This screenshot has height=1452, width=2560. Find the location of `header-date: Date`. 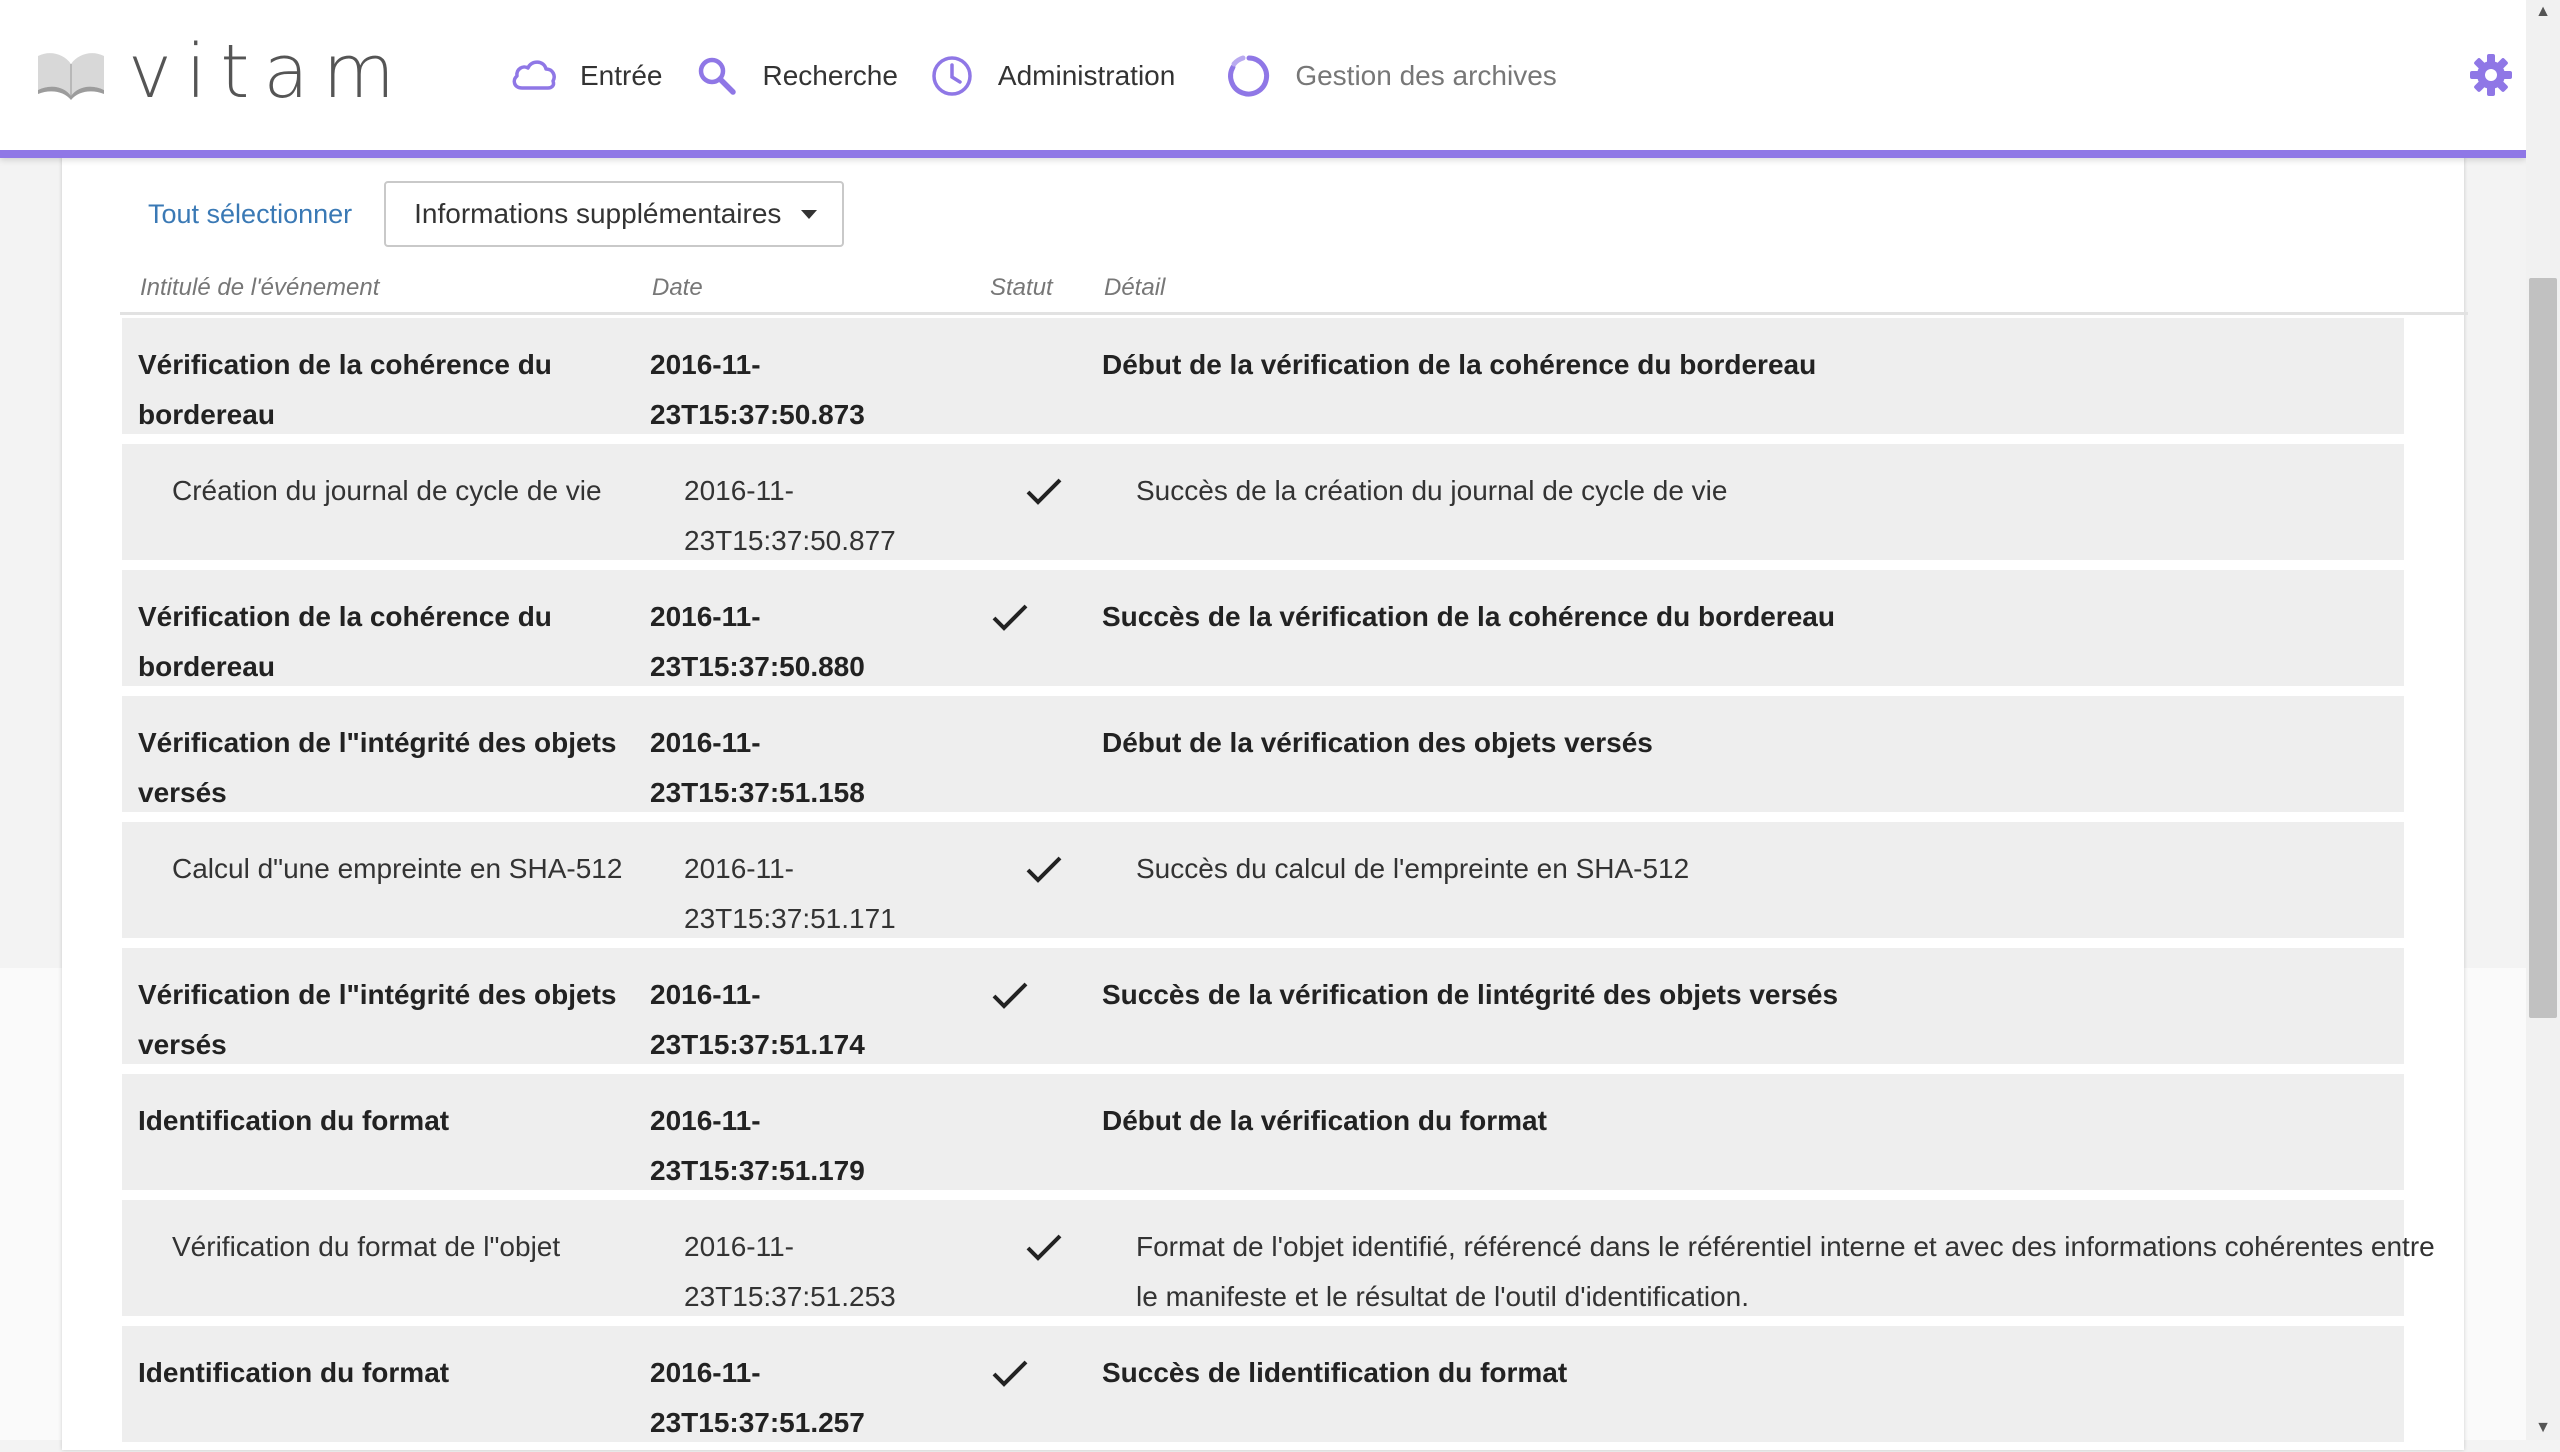

header-date: Date is located at coordinates (677, 287).